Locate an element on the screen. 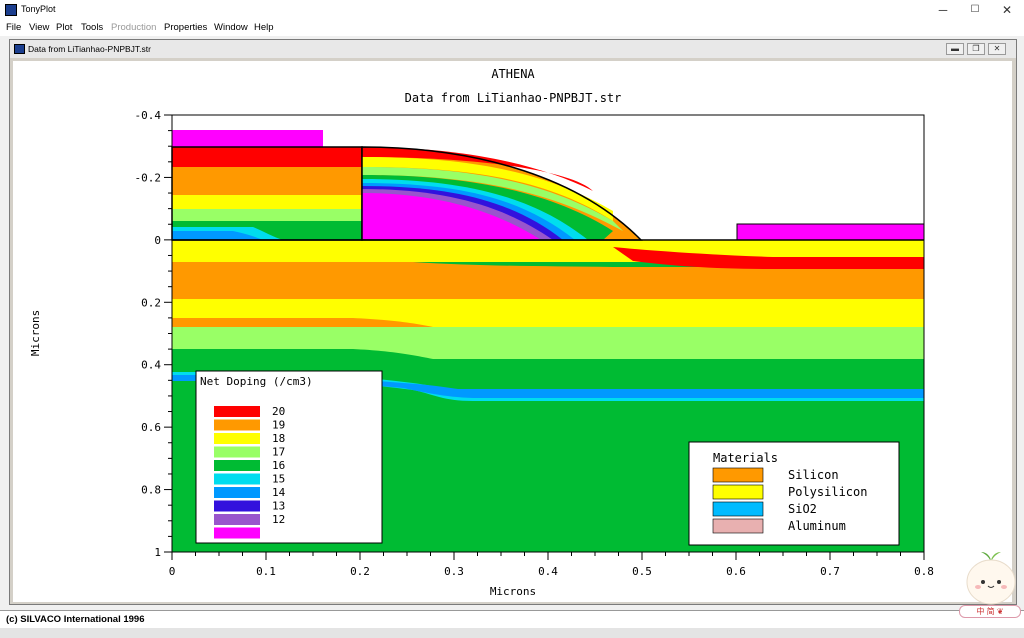  materials-legend: Materials Silicon Polysilicon SiO2 Aluminum is located at coordinates (794, 493).